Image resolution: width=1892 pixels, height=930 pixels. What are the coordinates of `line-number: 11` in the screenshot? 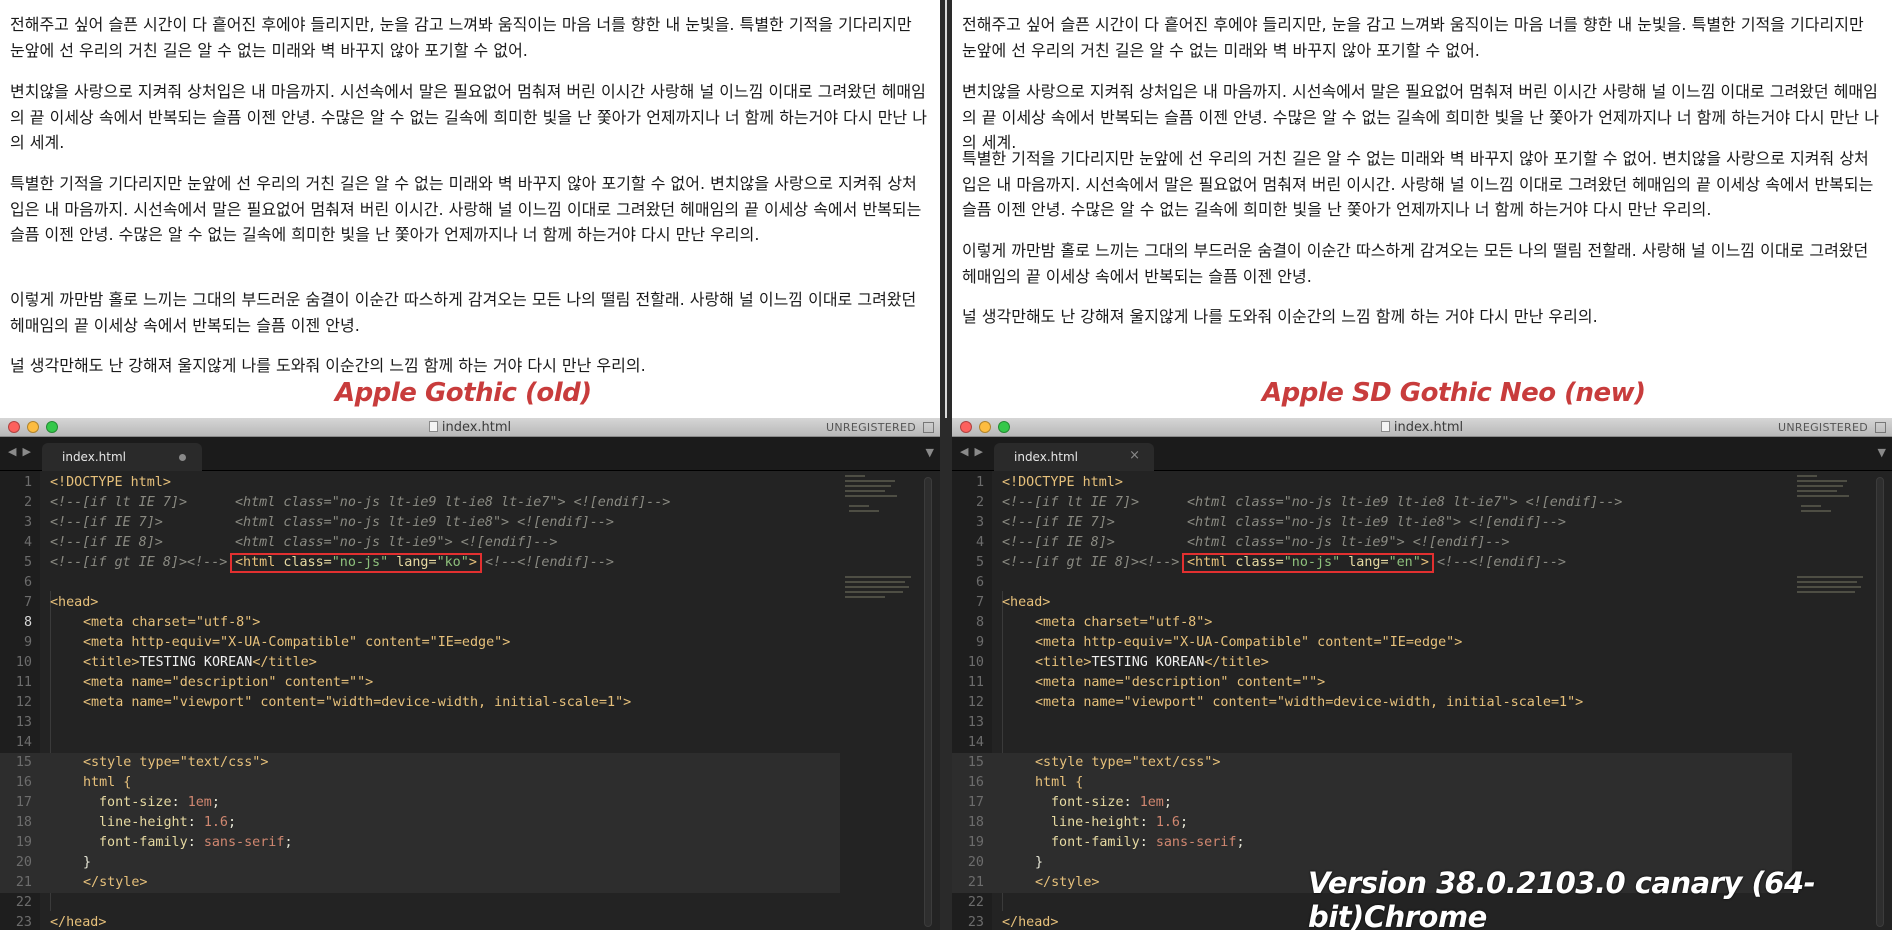 It's located at (23, 682).